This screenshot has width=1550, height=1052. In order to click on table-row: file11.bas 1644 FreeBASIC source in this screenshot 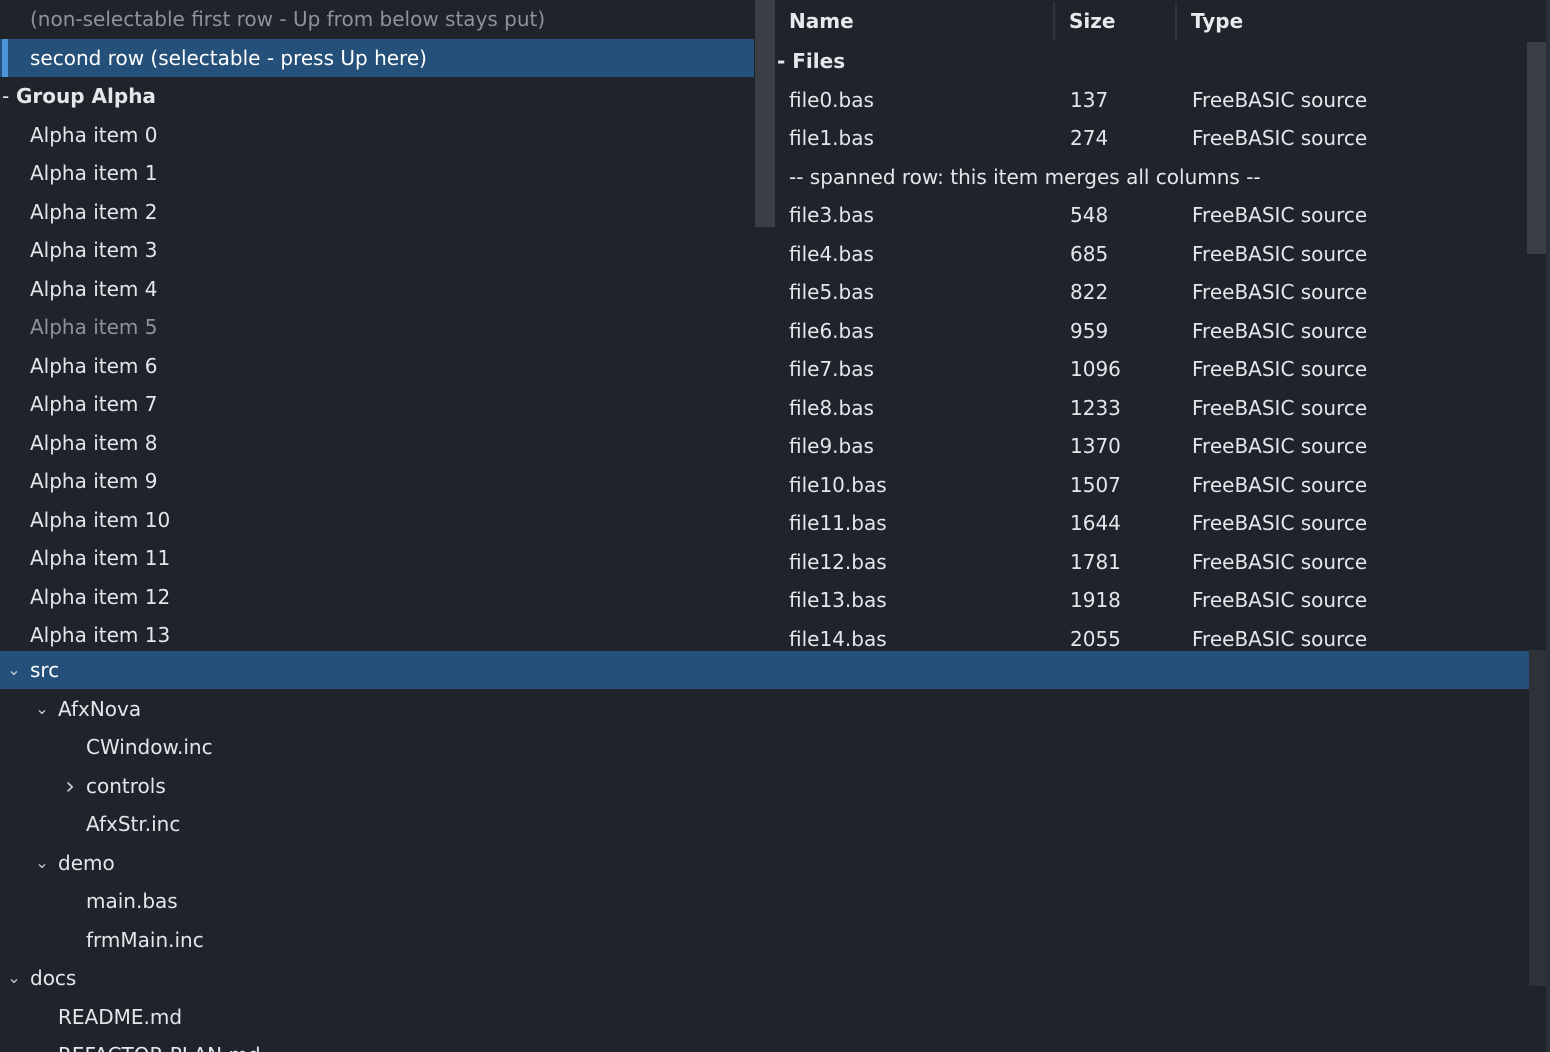, I will do `click(1155, 523)`.